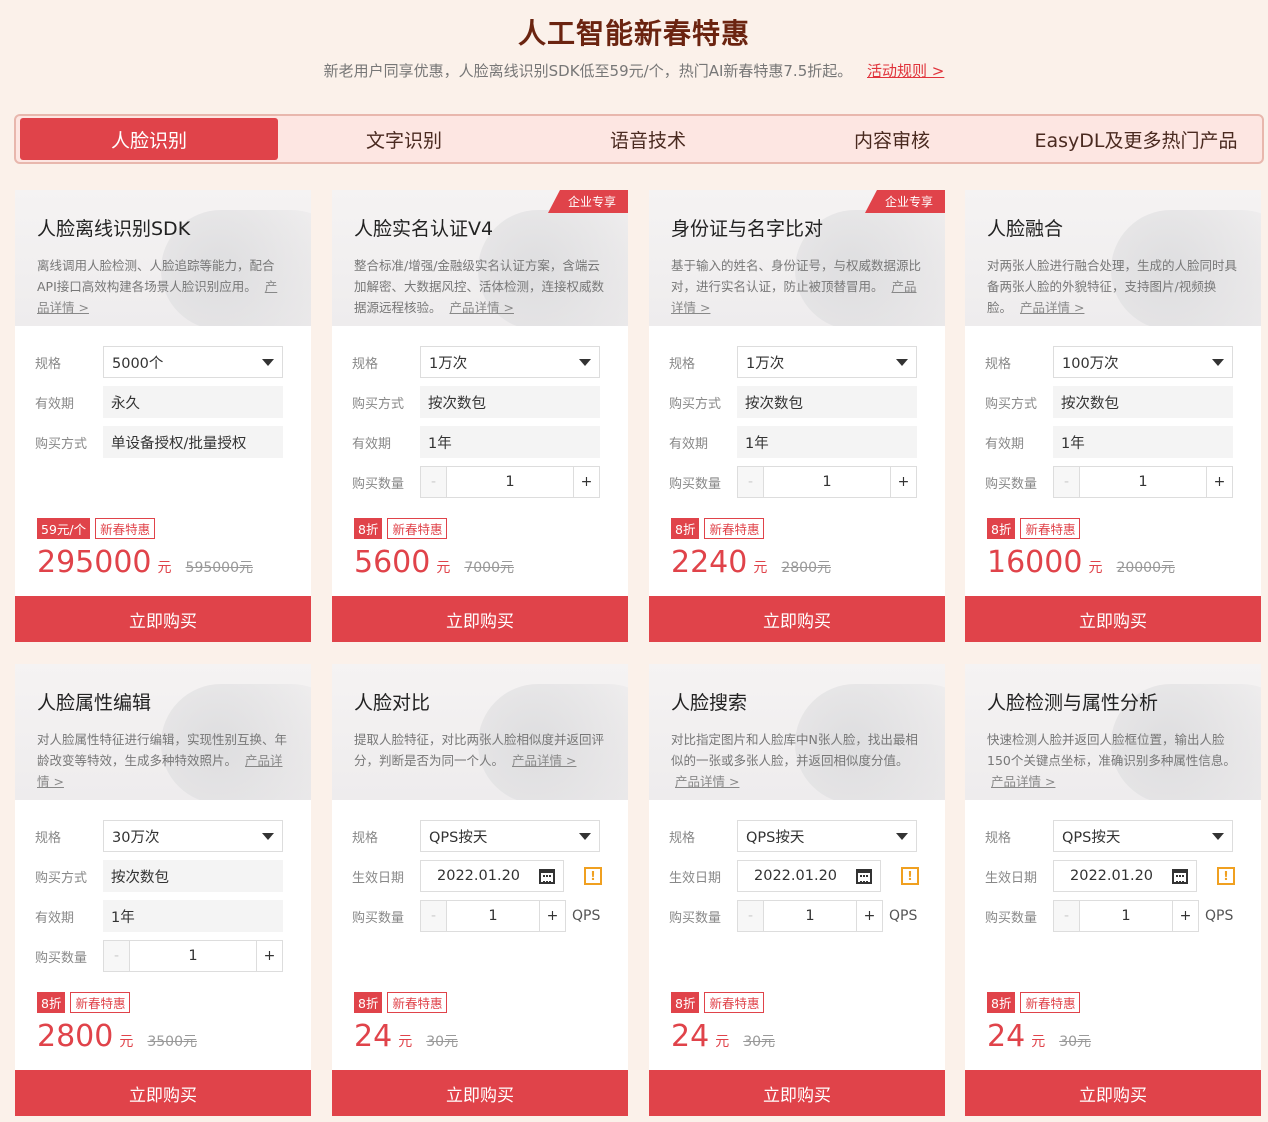 The height and width of the screenshot is (1122, 1268). I want to click on product-title: 人脸属性编辑, so click(94, 703).